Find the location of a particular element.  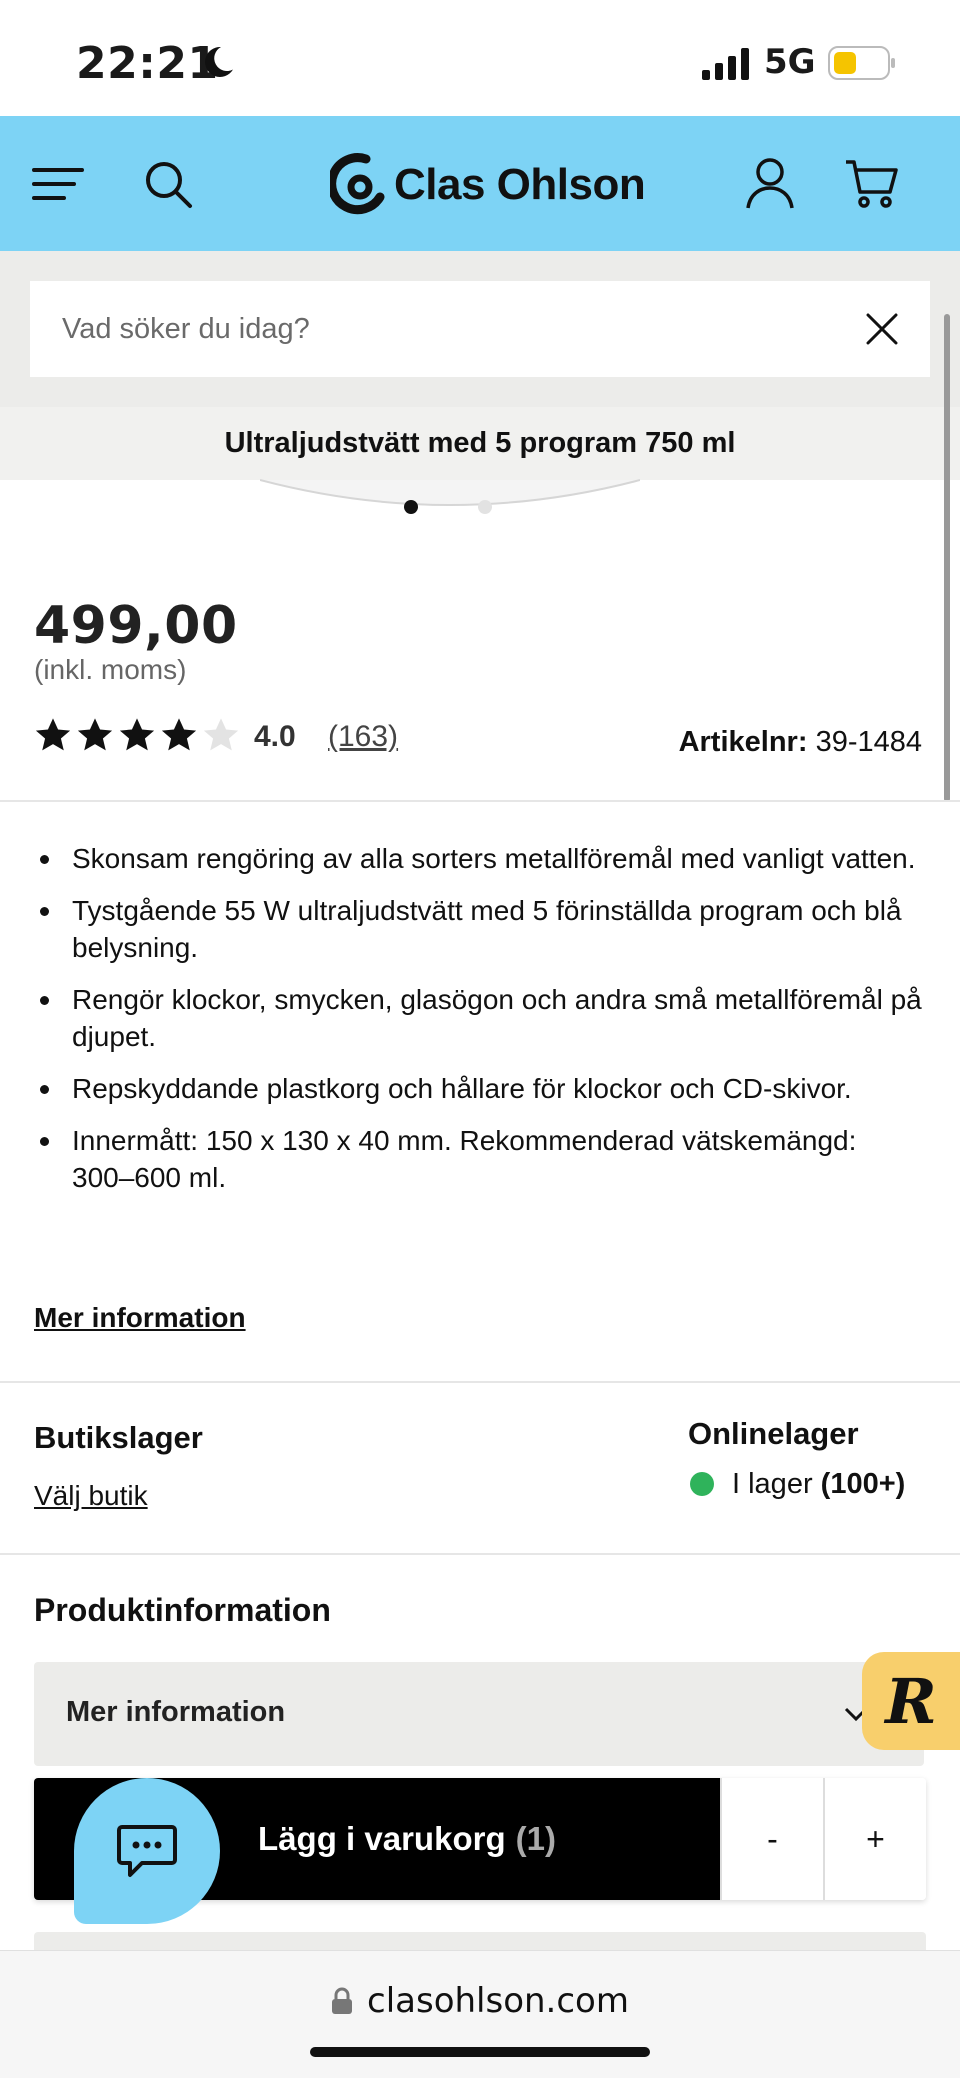

decrease-quantity-button: - is located at coordinates (771, 1839).